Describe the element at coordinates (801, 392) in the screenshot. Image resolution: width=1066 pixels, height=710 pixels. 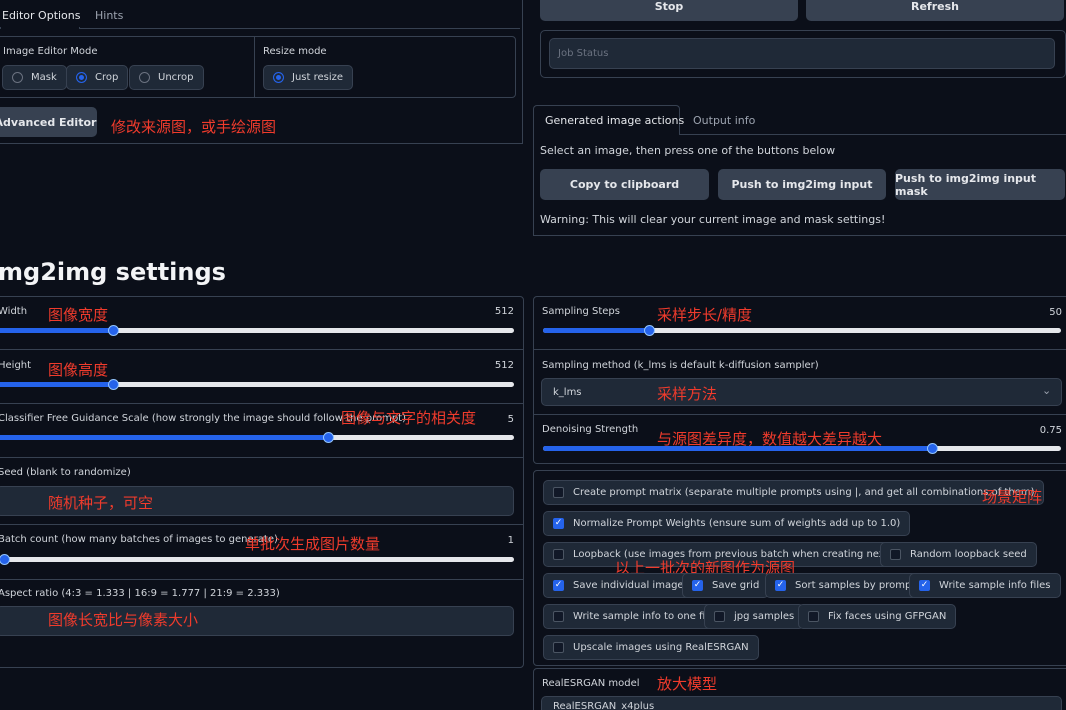
I see `sampling-method-select: k_lms` at that location.